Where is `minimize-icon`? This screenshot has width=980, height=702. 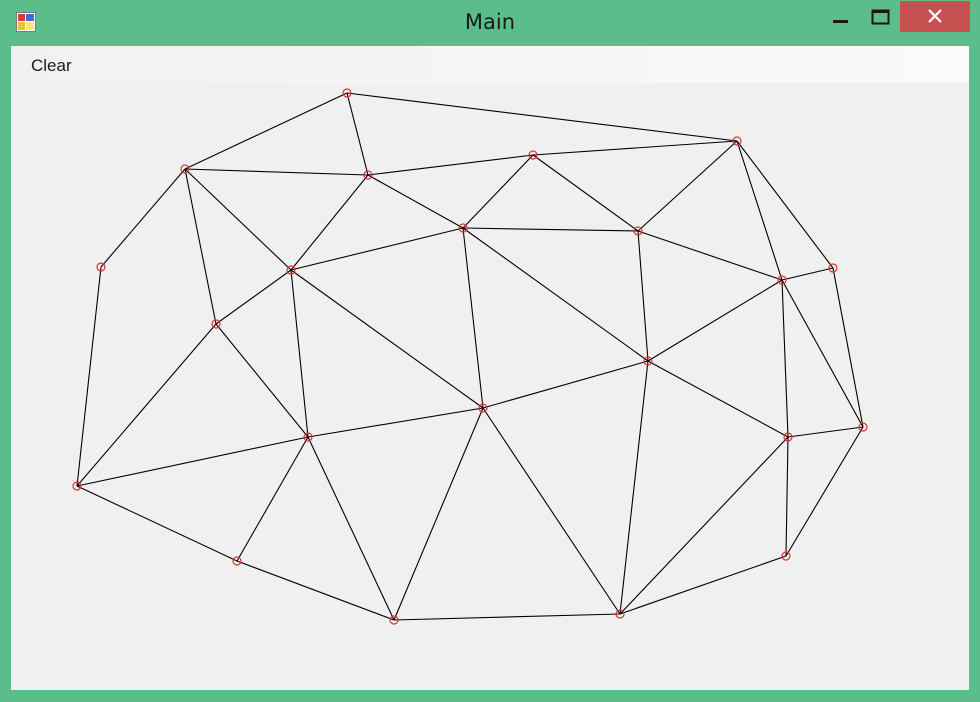
minimize-icon is located at coordinates (840, 21).